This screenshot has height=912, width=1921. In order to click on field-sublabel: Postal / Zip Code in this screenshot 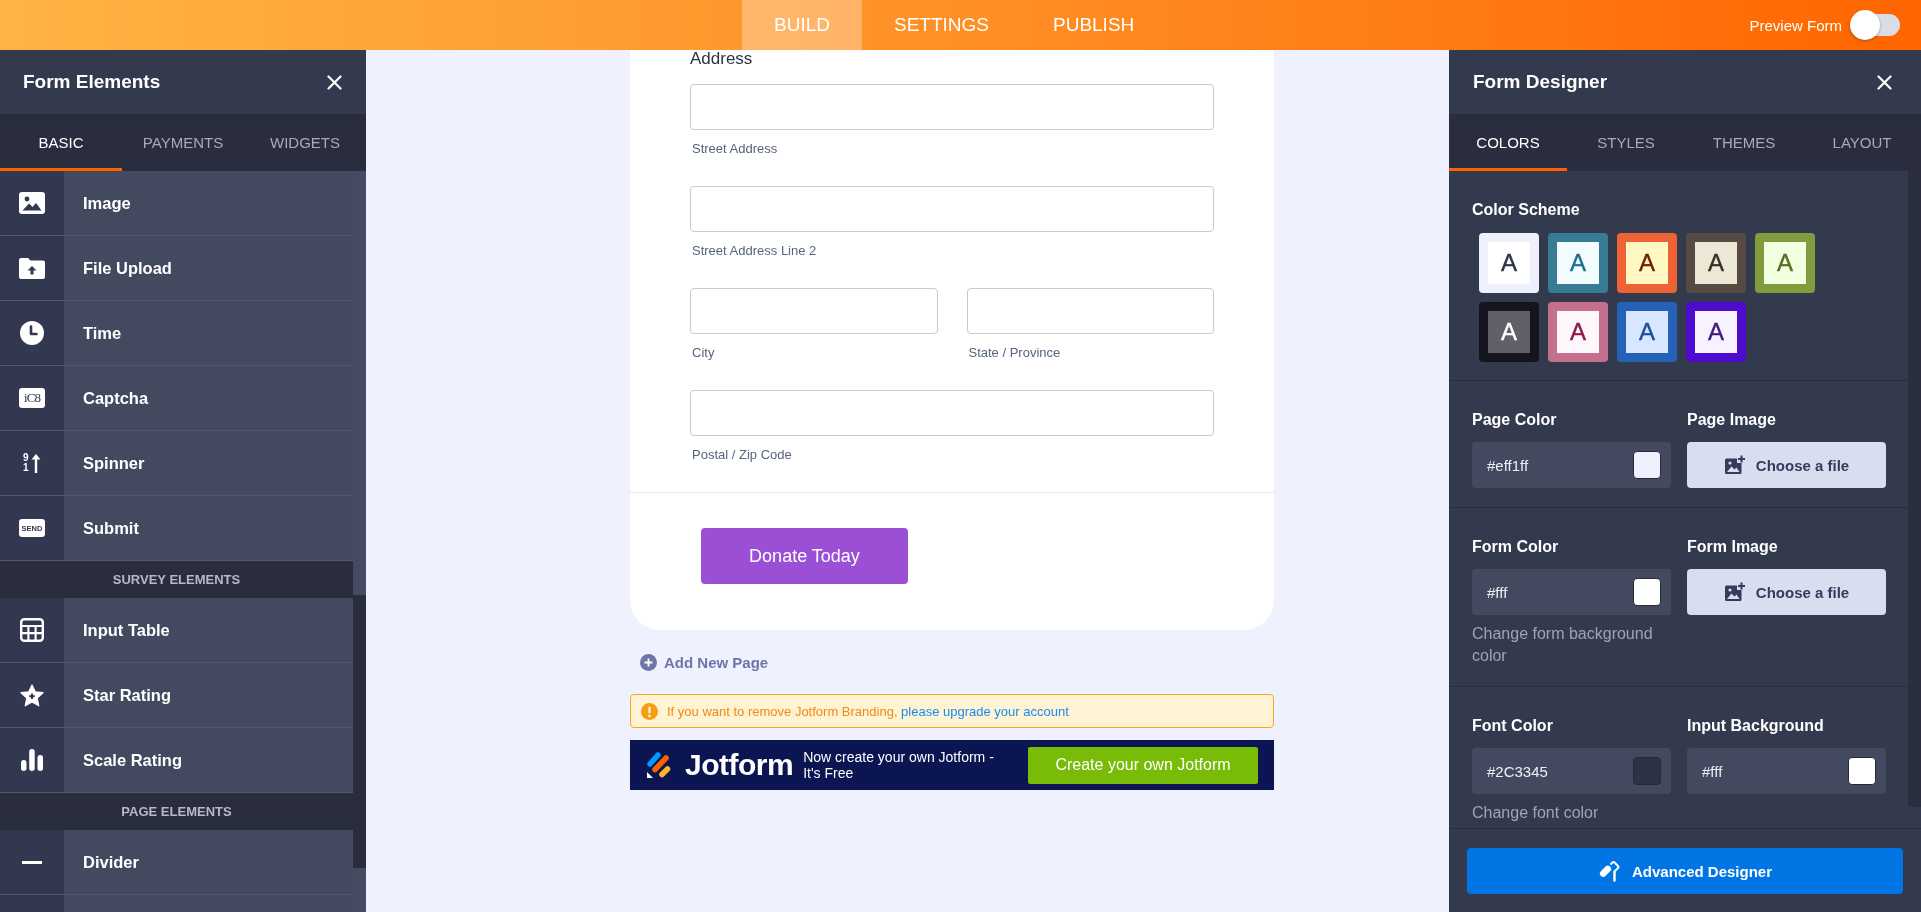, I will do `click(742, 455)`.